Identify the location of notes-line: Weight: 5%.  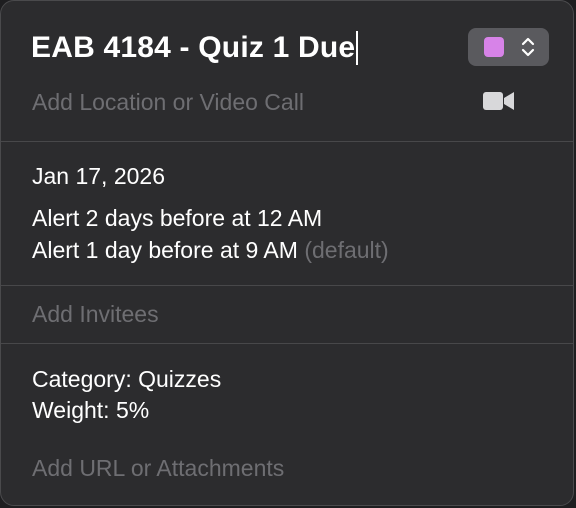
(90, 410).